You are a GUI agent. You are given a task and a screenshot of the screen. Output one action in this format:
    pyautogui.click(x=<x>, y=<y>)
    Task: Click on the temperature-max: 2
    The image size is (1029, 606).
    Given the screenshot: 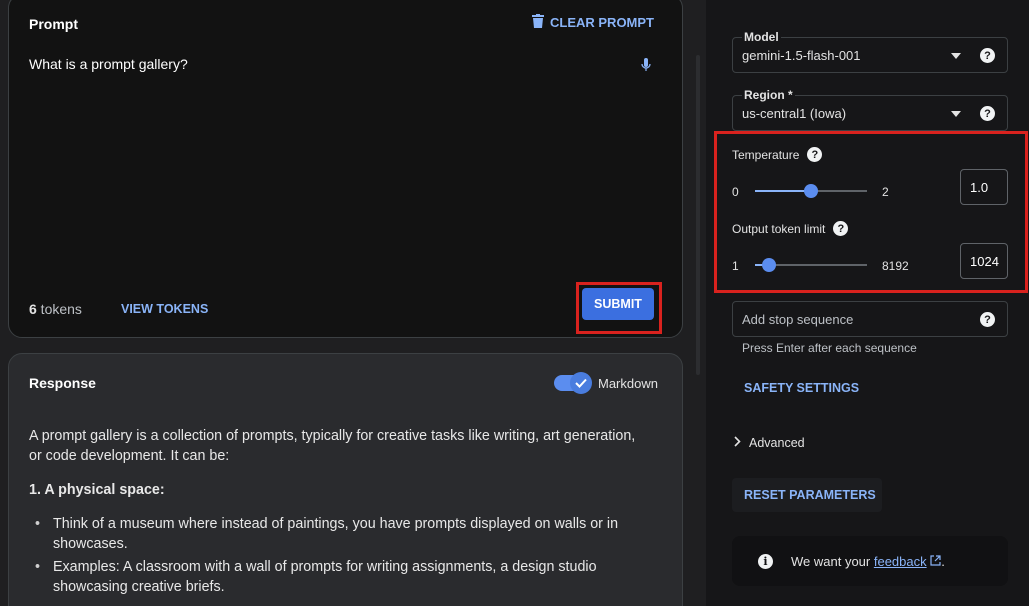 What is the action you would take?
    pyautogui.click(x=885, y=192)
    